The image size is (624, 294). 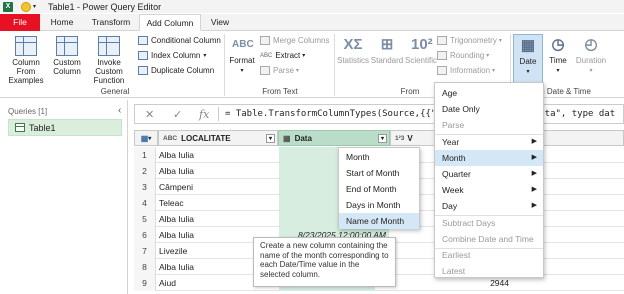 What do you see at coordinates (379, 189) in the screenshot?
I see `submenu-item-end-of-month: End of Month` at bounding box center [379, 189].